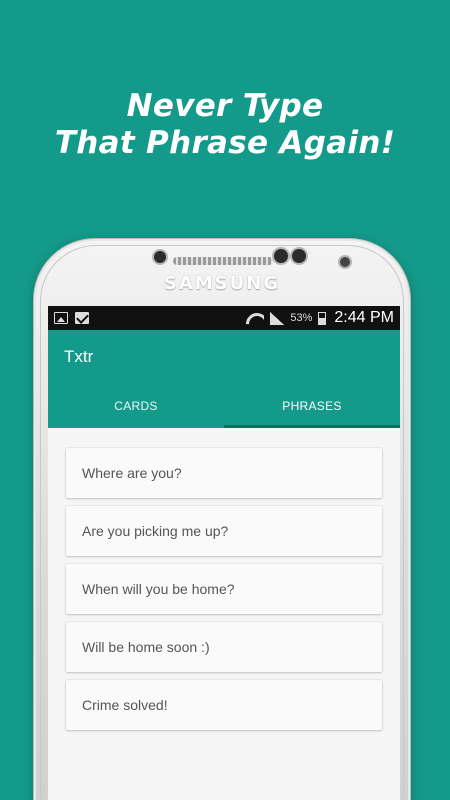  Describe the element at coordinates (224, 379) in the screenshot. I see `app-bar: Txtr CARDS PHRASES` at that location.